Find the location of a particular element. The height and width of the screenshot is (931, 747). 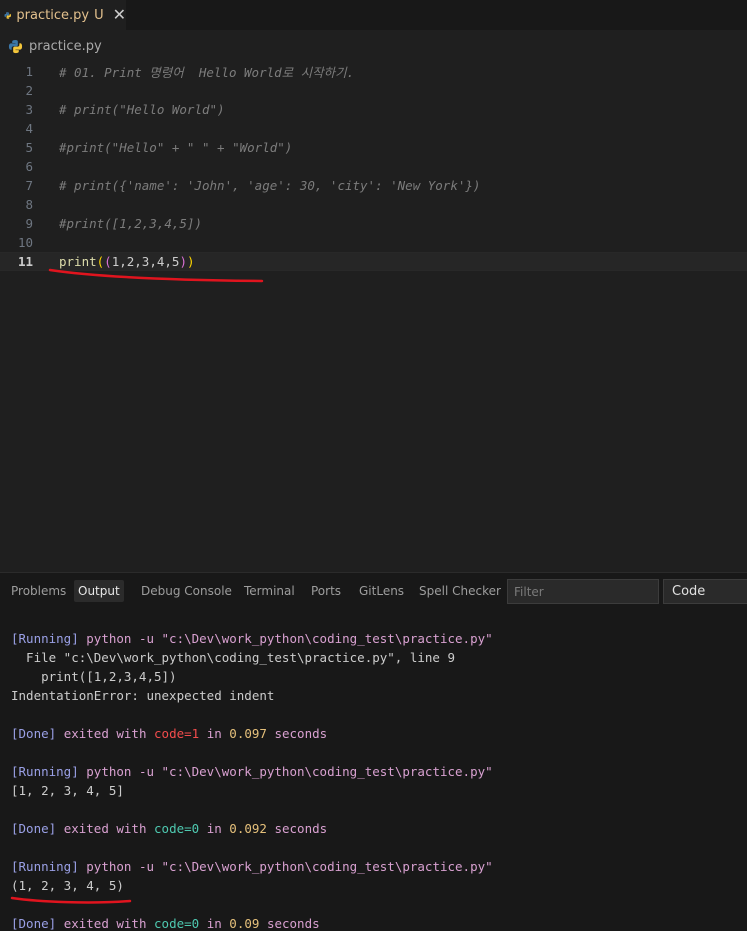

output-line: (1, 2, 3, 4, 5) is located at coordinates (67, 885).